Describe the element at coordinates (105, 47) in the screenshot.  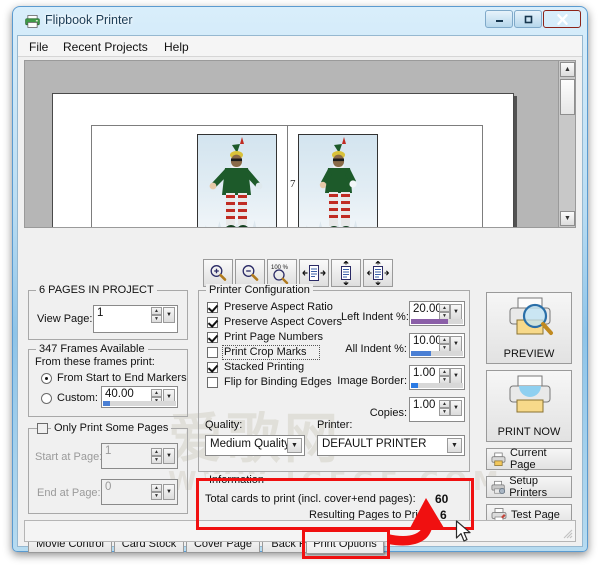
I see `menu-item-recent-projects: Recent Projects` at that location.